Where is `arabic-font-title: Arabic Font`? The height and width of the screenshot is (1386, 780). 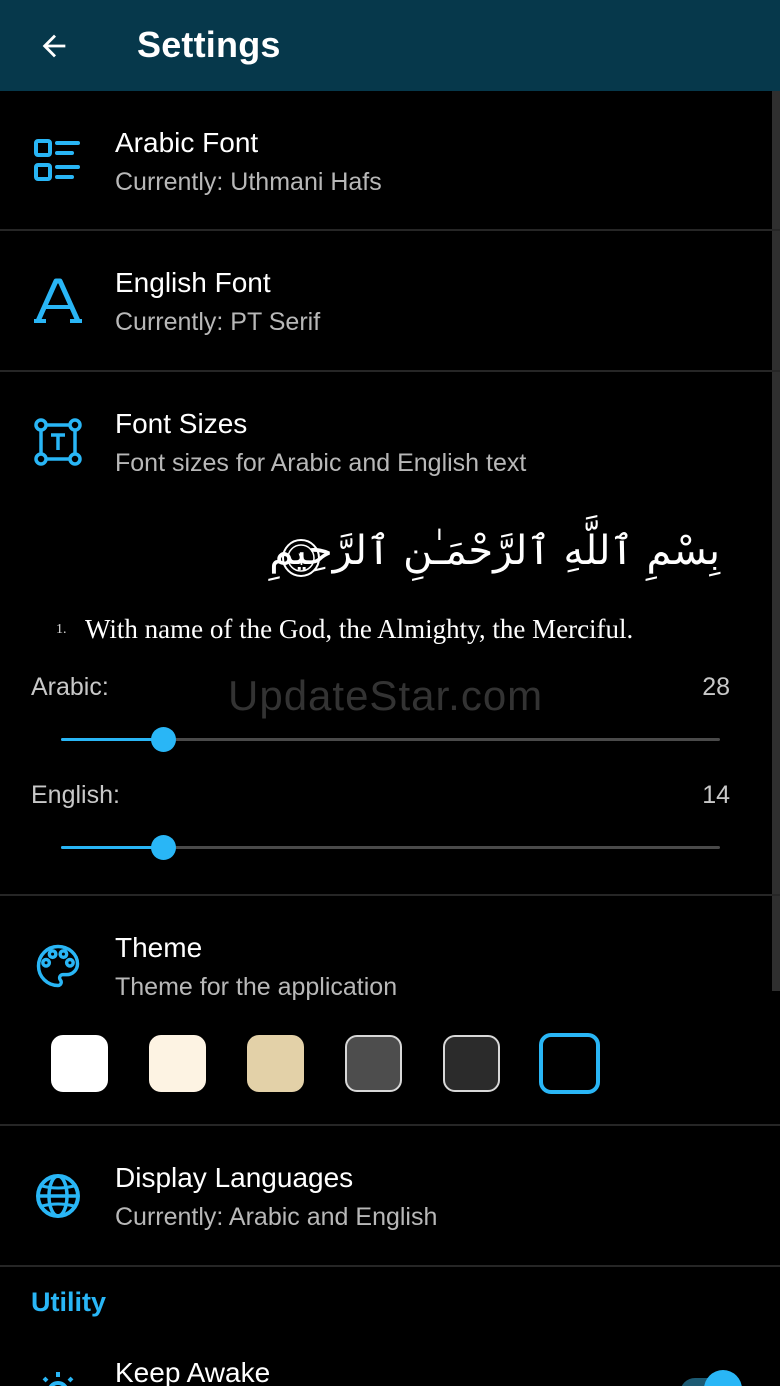 arabic-font-title: Arabic Font is located at coordinates (187, 142).